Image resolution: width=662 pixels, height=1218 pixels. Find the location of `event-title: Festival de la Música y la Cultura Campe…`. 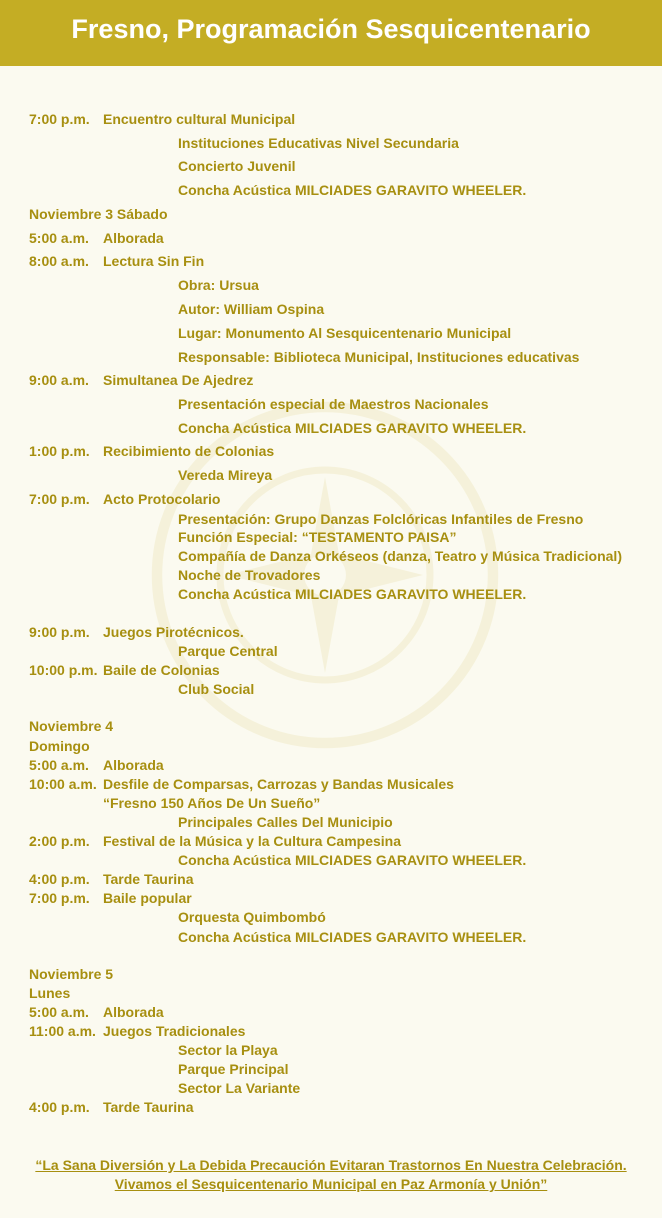

event-title: Festival de la Música y la Cultura Campe… is located at coordinates (252, 841).